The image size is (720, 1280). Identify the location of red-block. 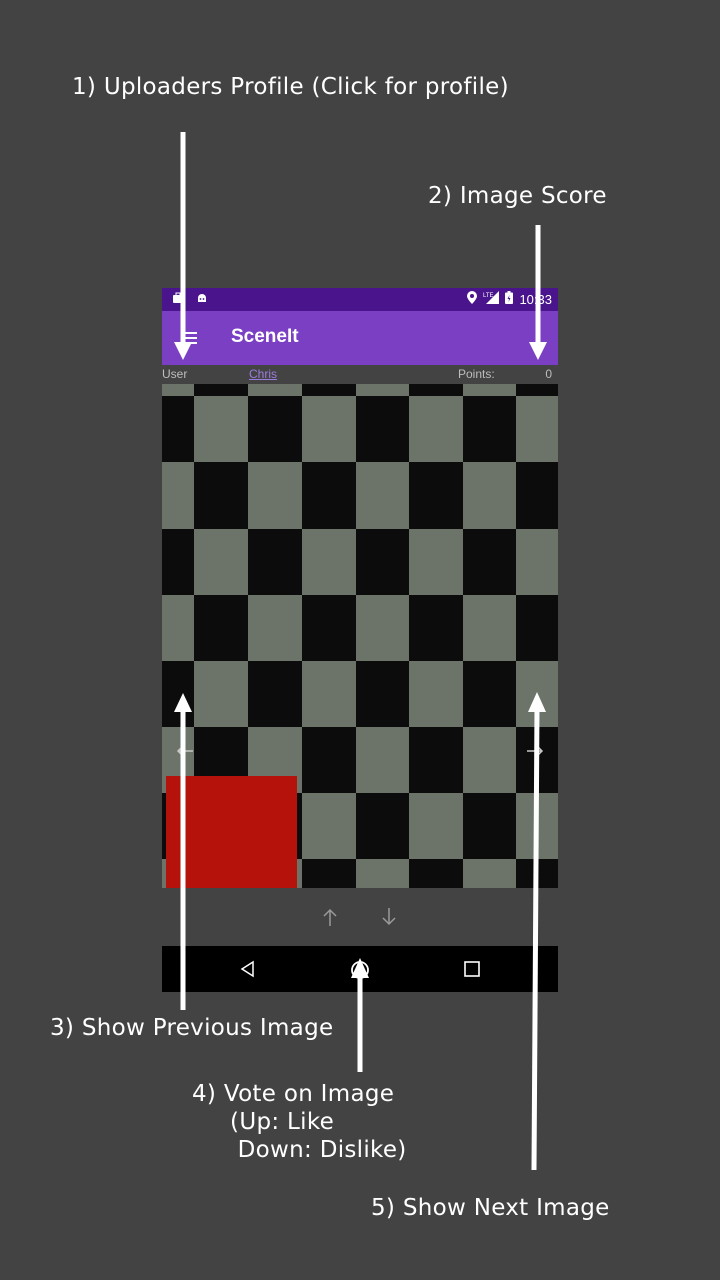
(231, 832).